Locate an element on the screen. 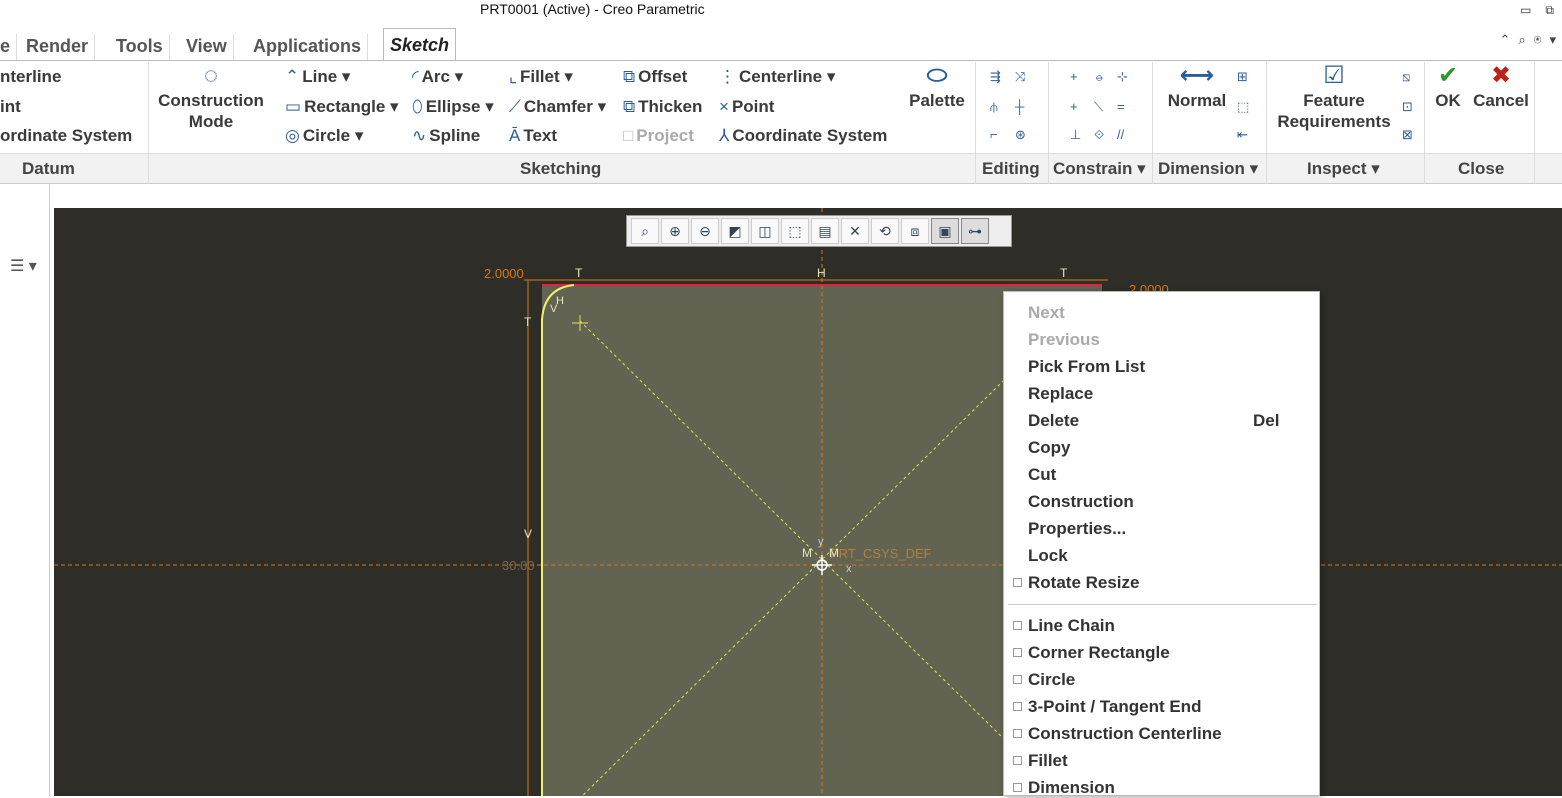 This screenshot has width=1562, height=798. menu-item-rotate-resize: Rotate Resize is located at coordinates (1083, 583).